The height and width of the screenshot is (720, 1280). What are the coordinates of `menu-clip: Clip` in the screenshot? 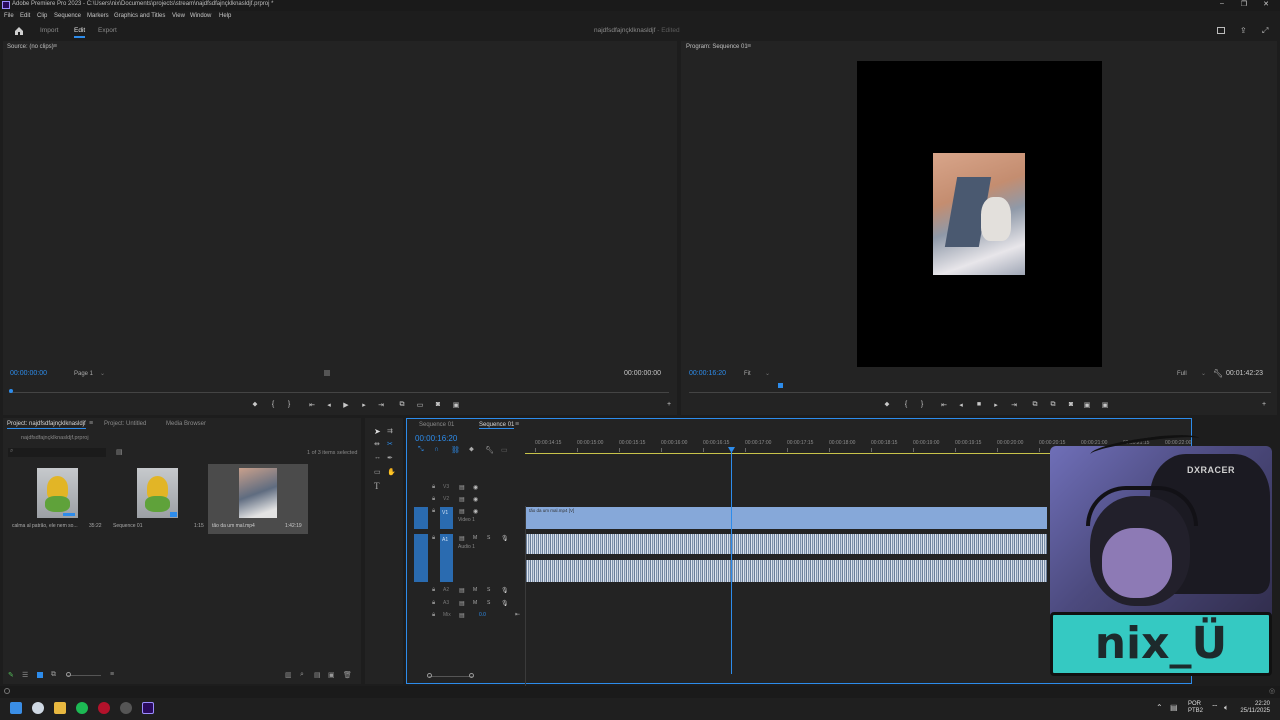 It's located at (42, 16).